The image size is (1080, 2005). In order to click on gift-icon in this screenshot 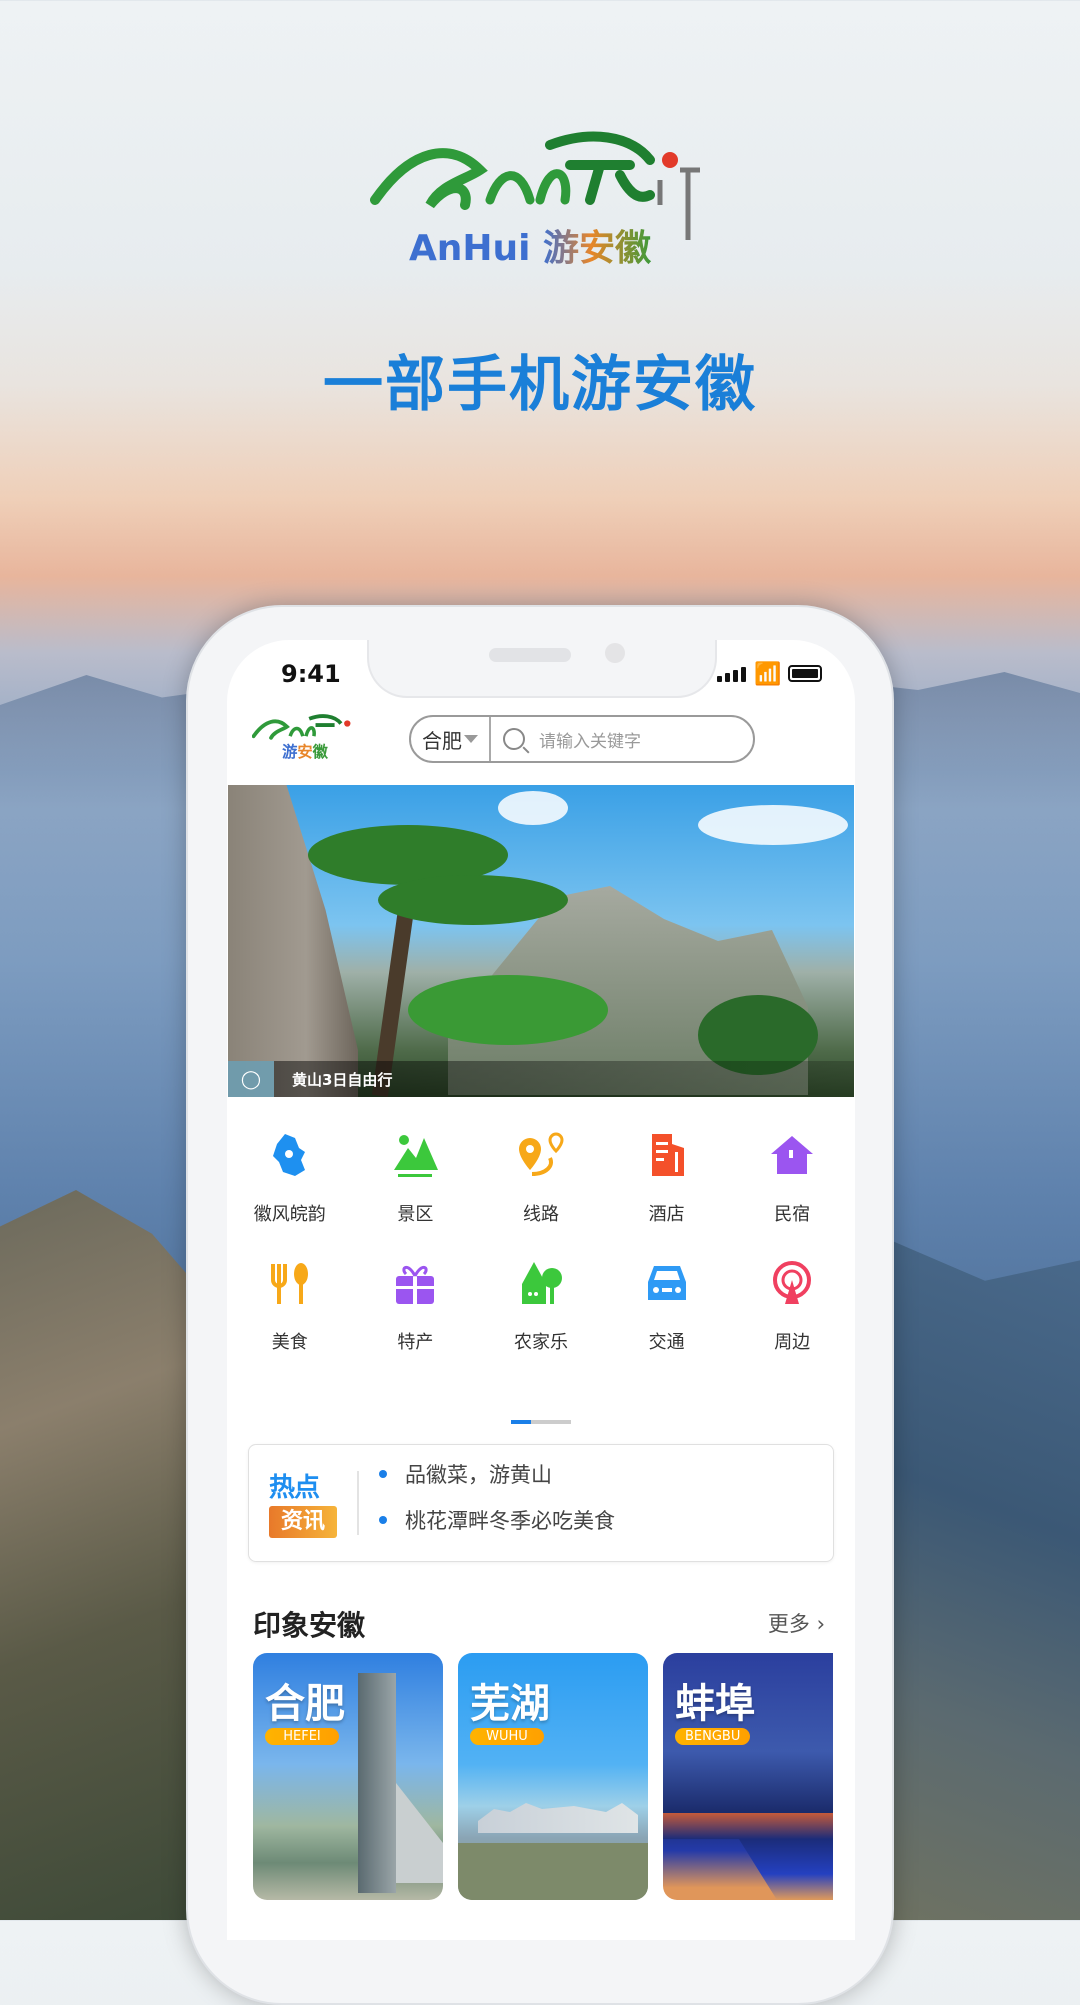, I will do `click(415, 1283)`.